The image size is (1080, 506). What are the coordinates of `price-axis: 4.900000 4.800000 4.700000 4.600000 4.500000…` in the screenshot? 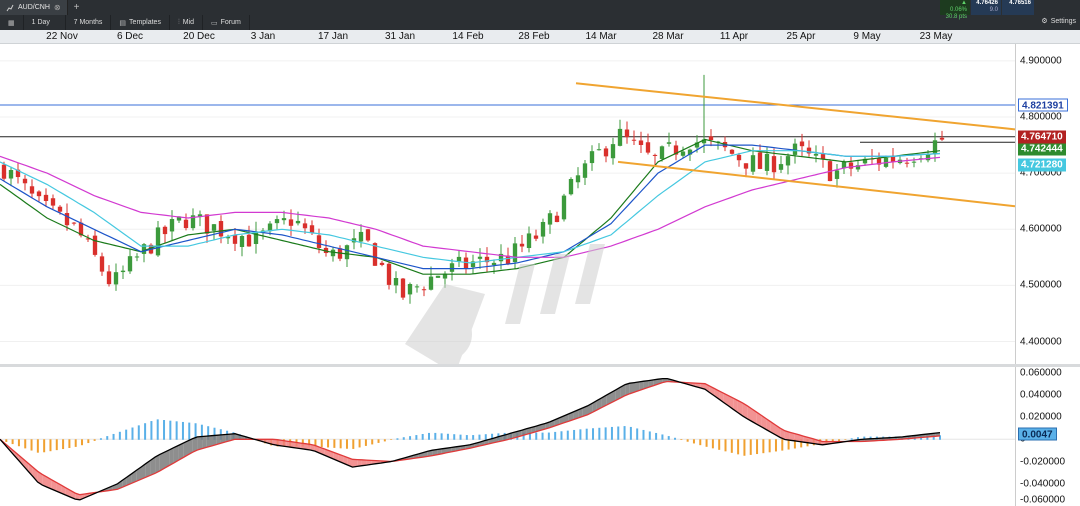 It's located at (1047, 204).